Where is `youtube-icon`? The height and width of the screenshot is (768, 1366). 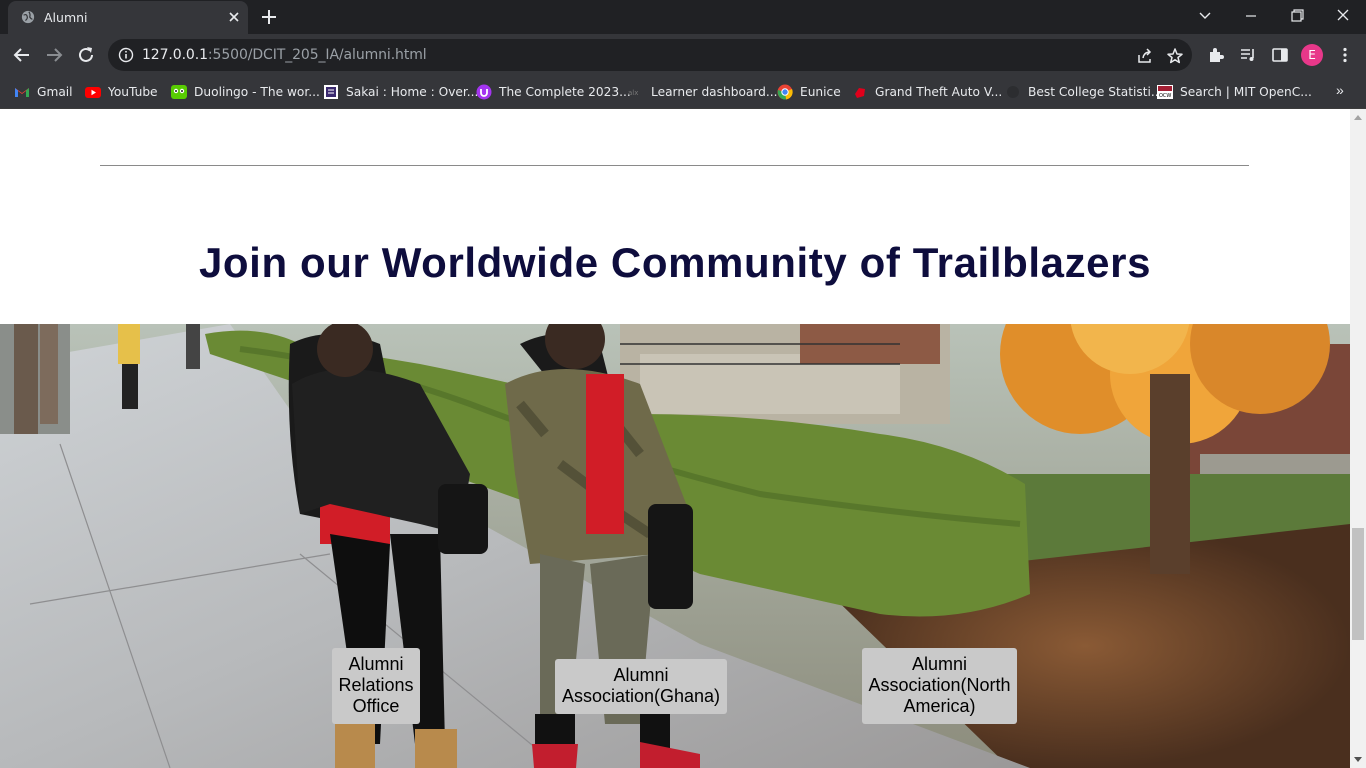 youtube-icon is located at coordinates (93, 92).